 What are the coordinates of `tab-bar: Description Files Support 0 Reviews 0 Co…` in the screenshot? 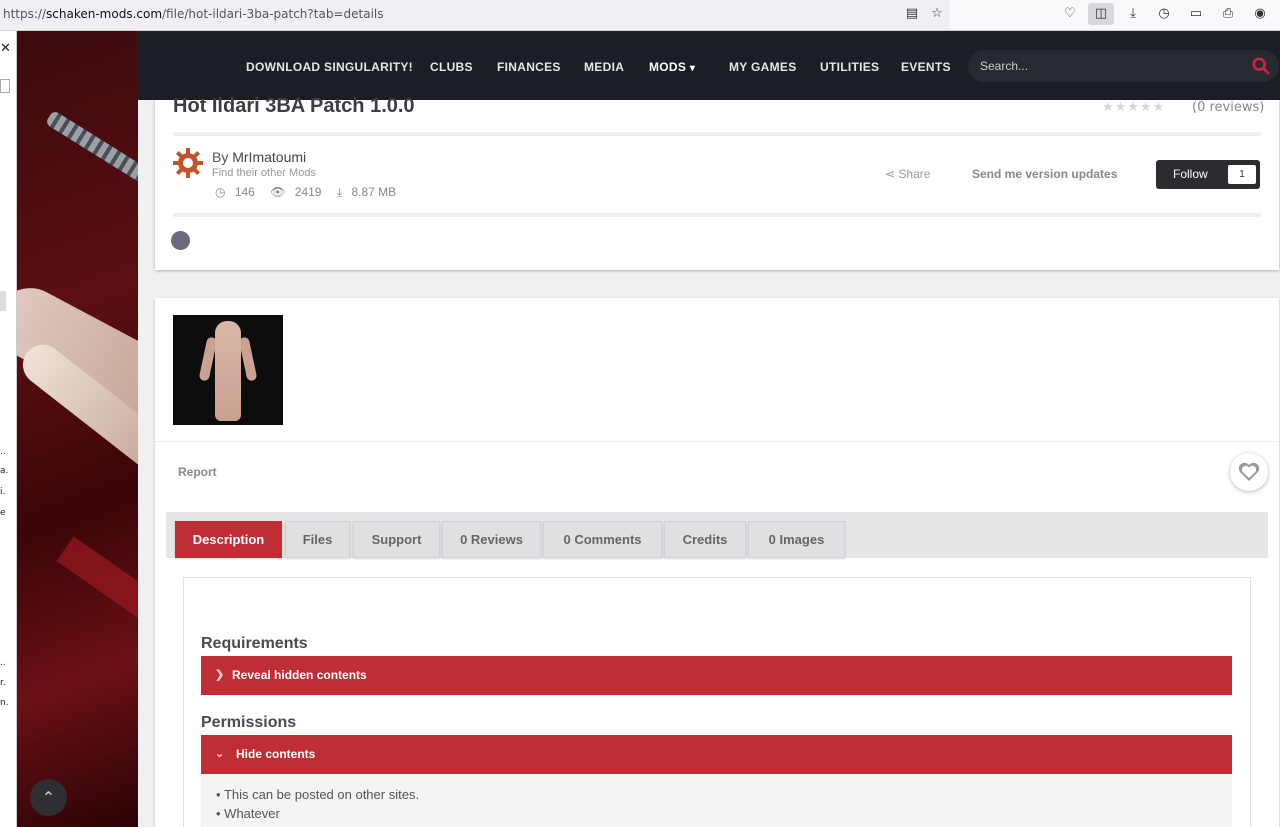 It's located at (717, 535).